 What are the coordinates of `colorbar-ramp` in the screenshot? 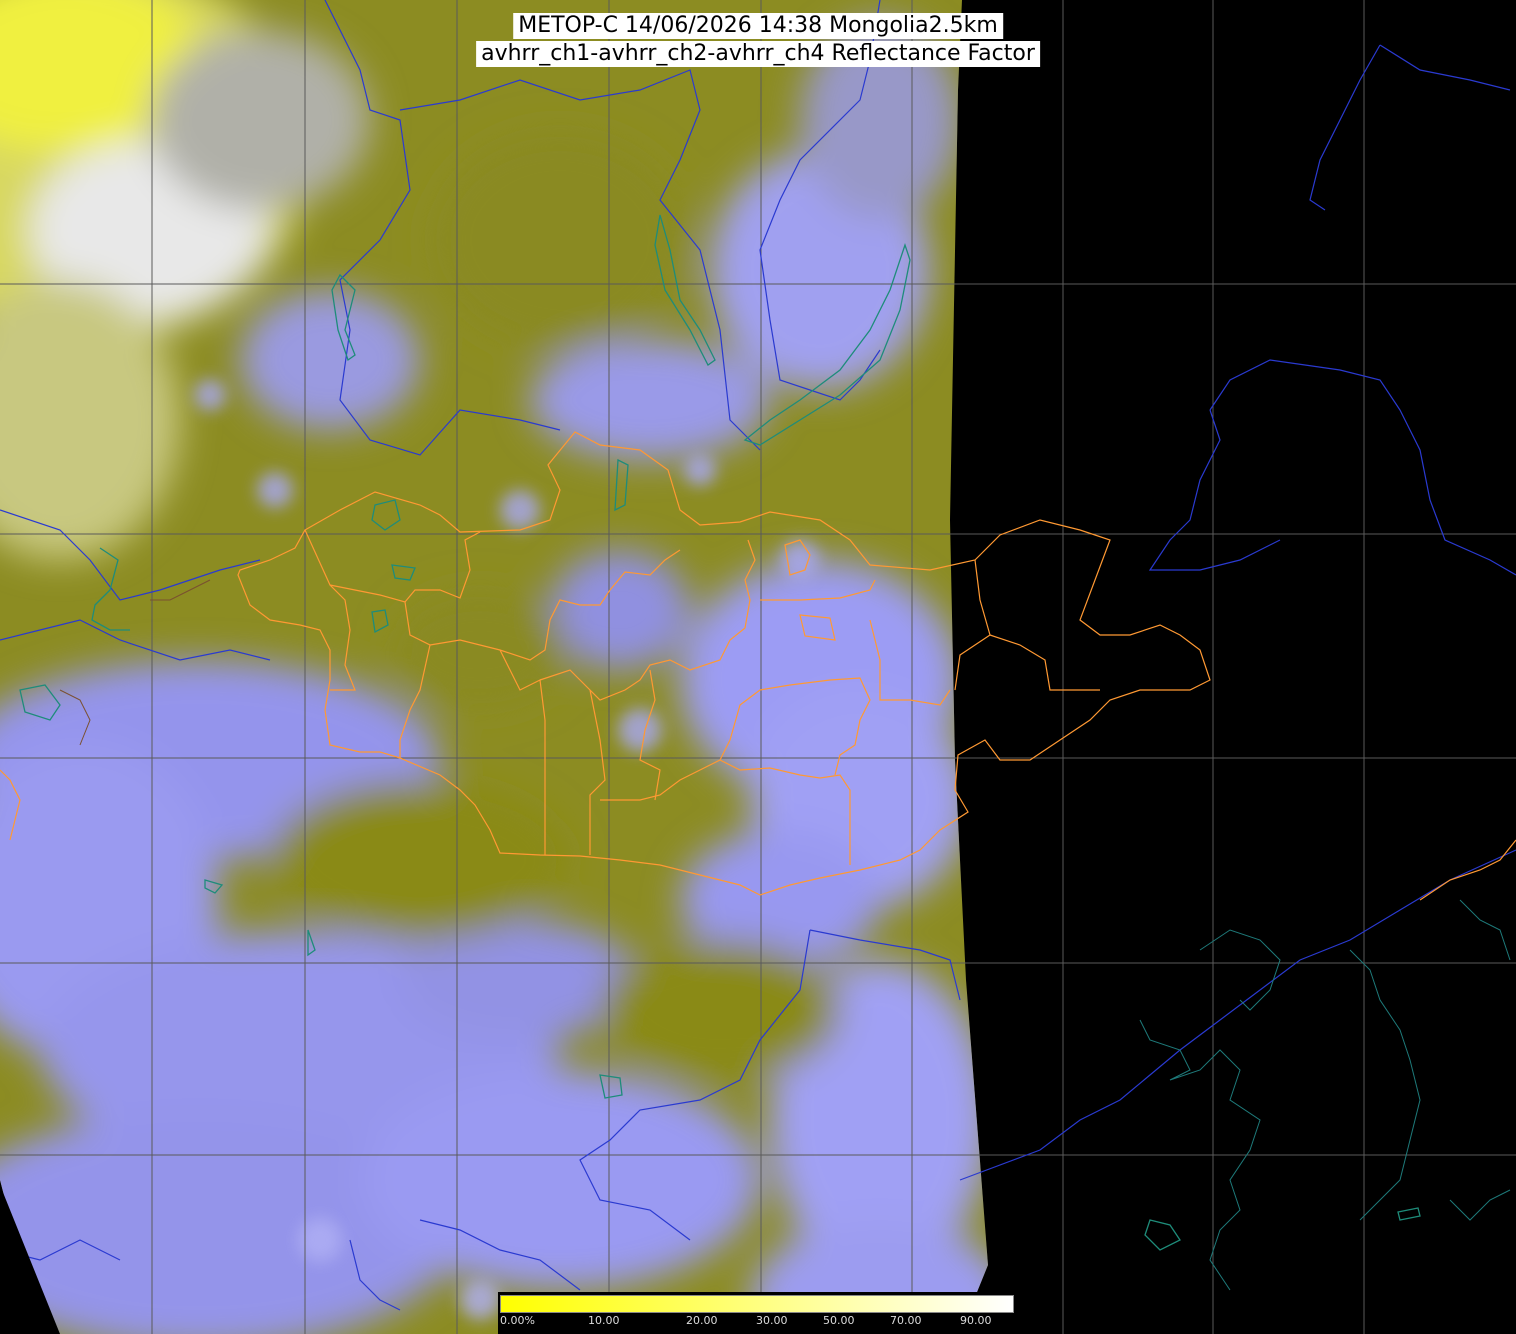 It's located at (757, 1304).